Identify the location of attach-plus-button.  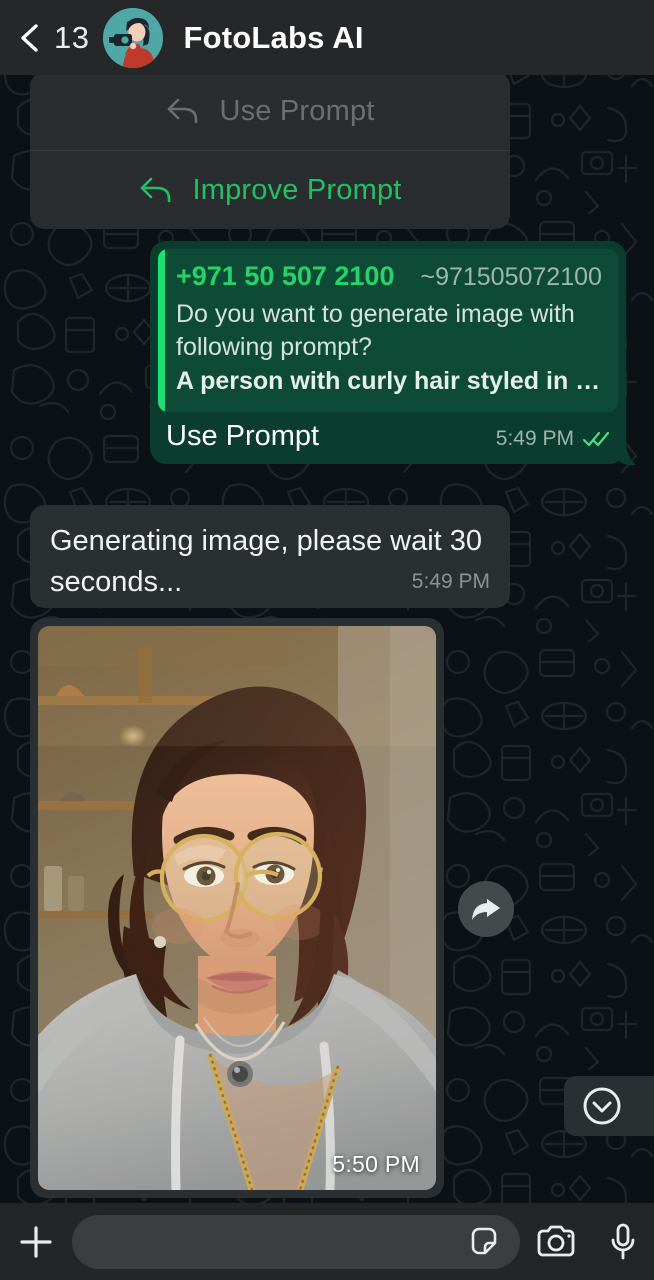
(36, 1242).